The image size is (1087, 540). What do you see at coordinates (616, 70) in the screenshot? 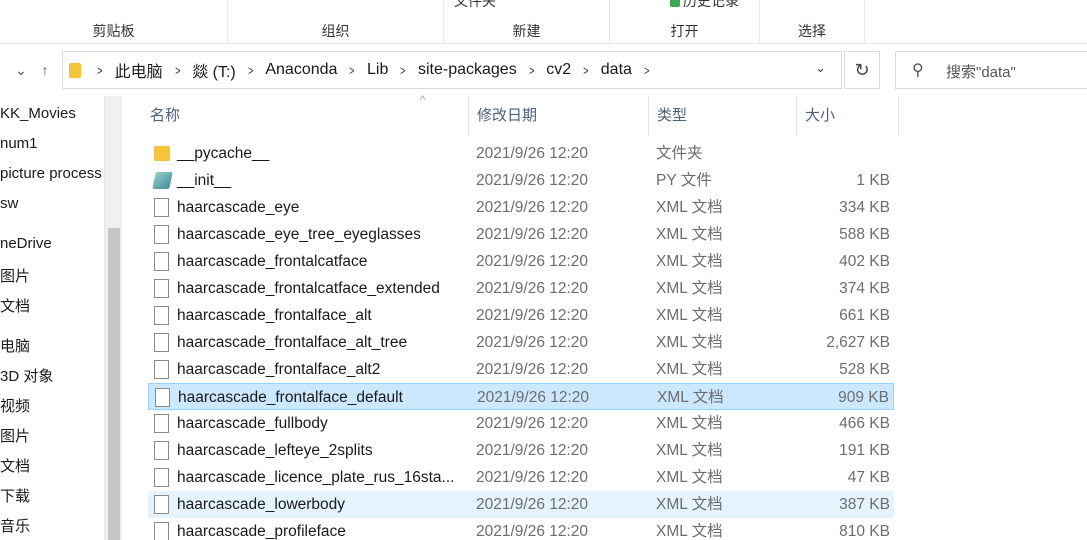
I see `breadcrumb-data: data` at bounding box center [616, 70].